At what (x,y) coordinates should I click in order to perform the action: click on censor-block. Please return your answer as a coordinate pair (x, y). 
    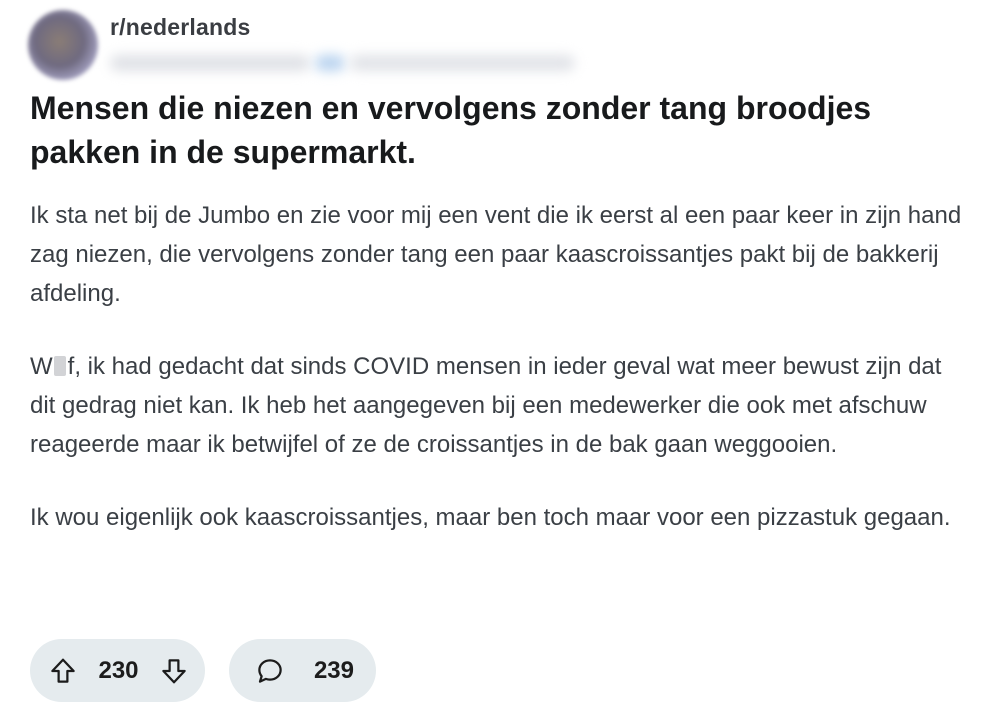
    Looking at the image, I should click on (59, 366).